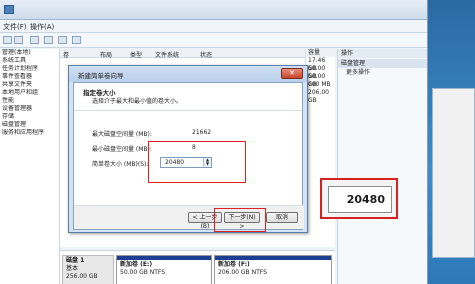 Image resolution: width=475 pixels, height=284 pixels. Describe the element at coordinates (234, 264) in the screenshot. I see `partition-name: 新加卷 (F:)` at that location.